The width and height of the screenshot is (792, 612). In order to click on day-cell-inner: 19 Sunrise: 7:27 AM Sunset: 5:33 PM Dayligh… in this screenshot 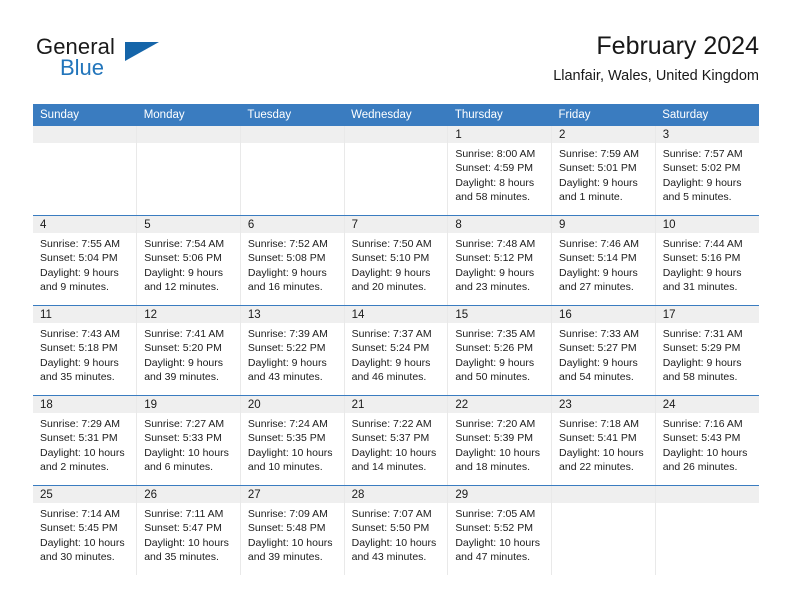, I will do `click(188, 440)`.